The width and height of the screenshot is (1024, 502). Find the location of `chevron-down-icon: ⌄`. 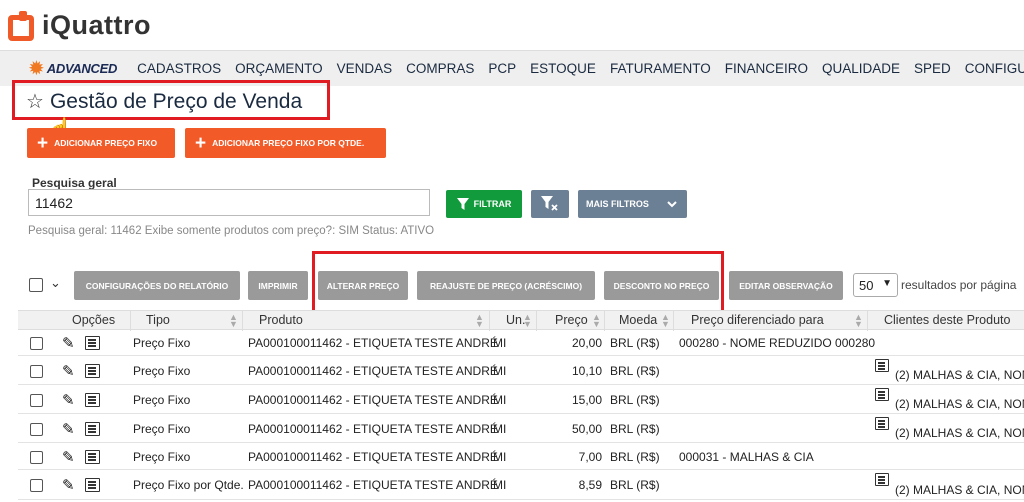

chevron-down-icon: ⌄ is located at coordinates (55, 283).